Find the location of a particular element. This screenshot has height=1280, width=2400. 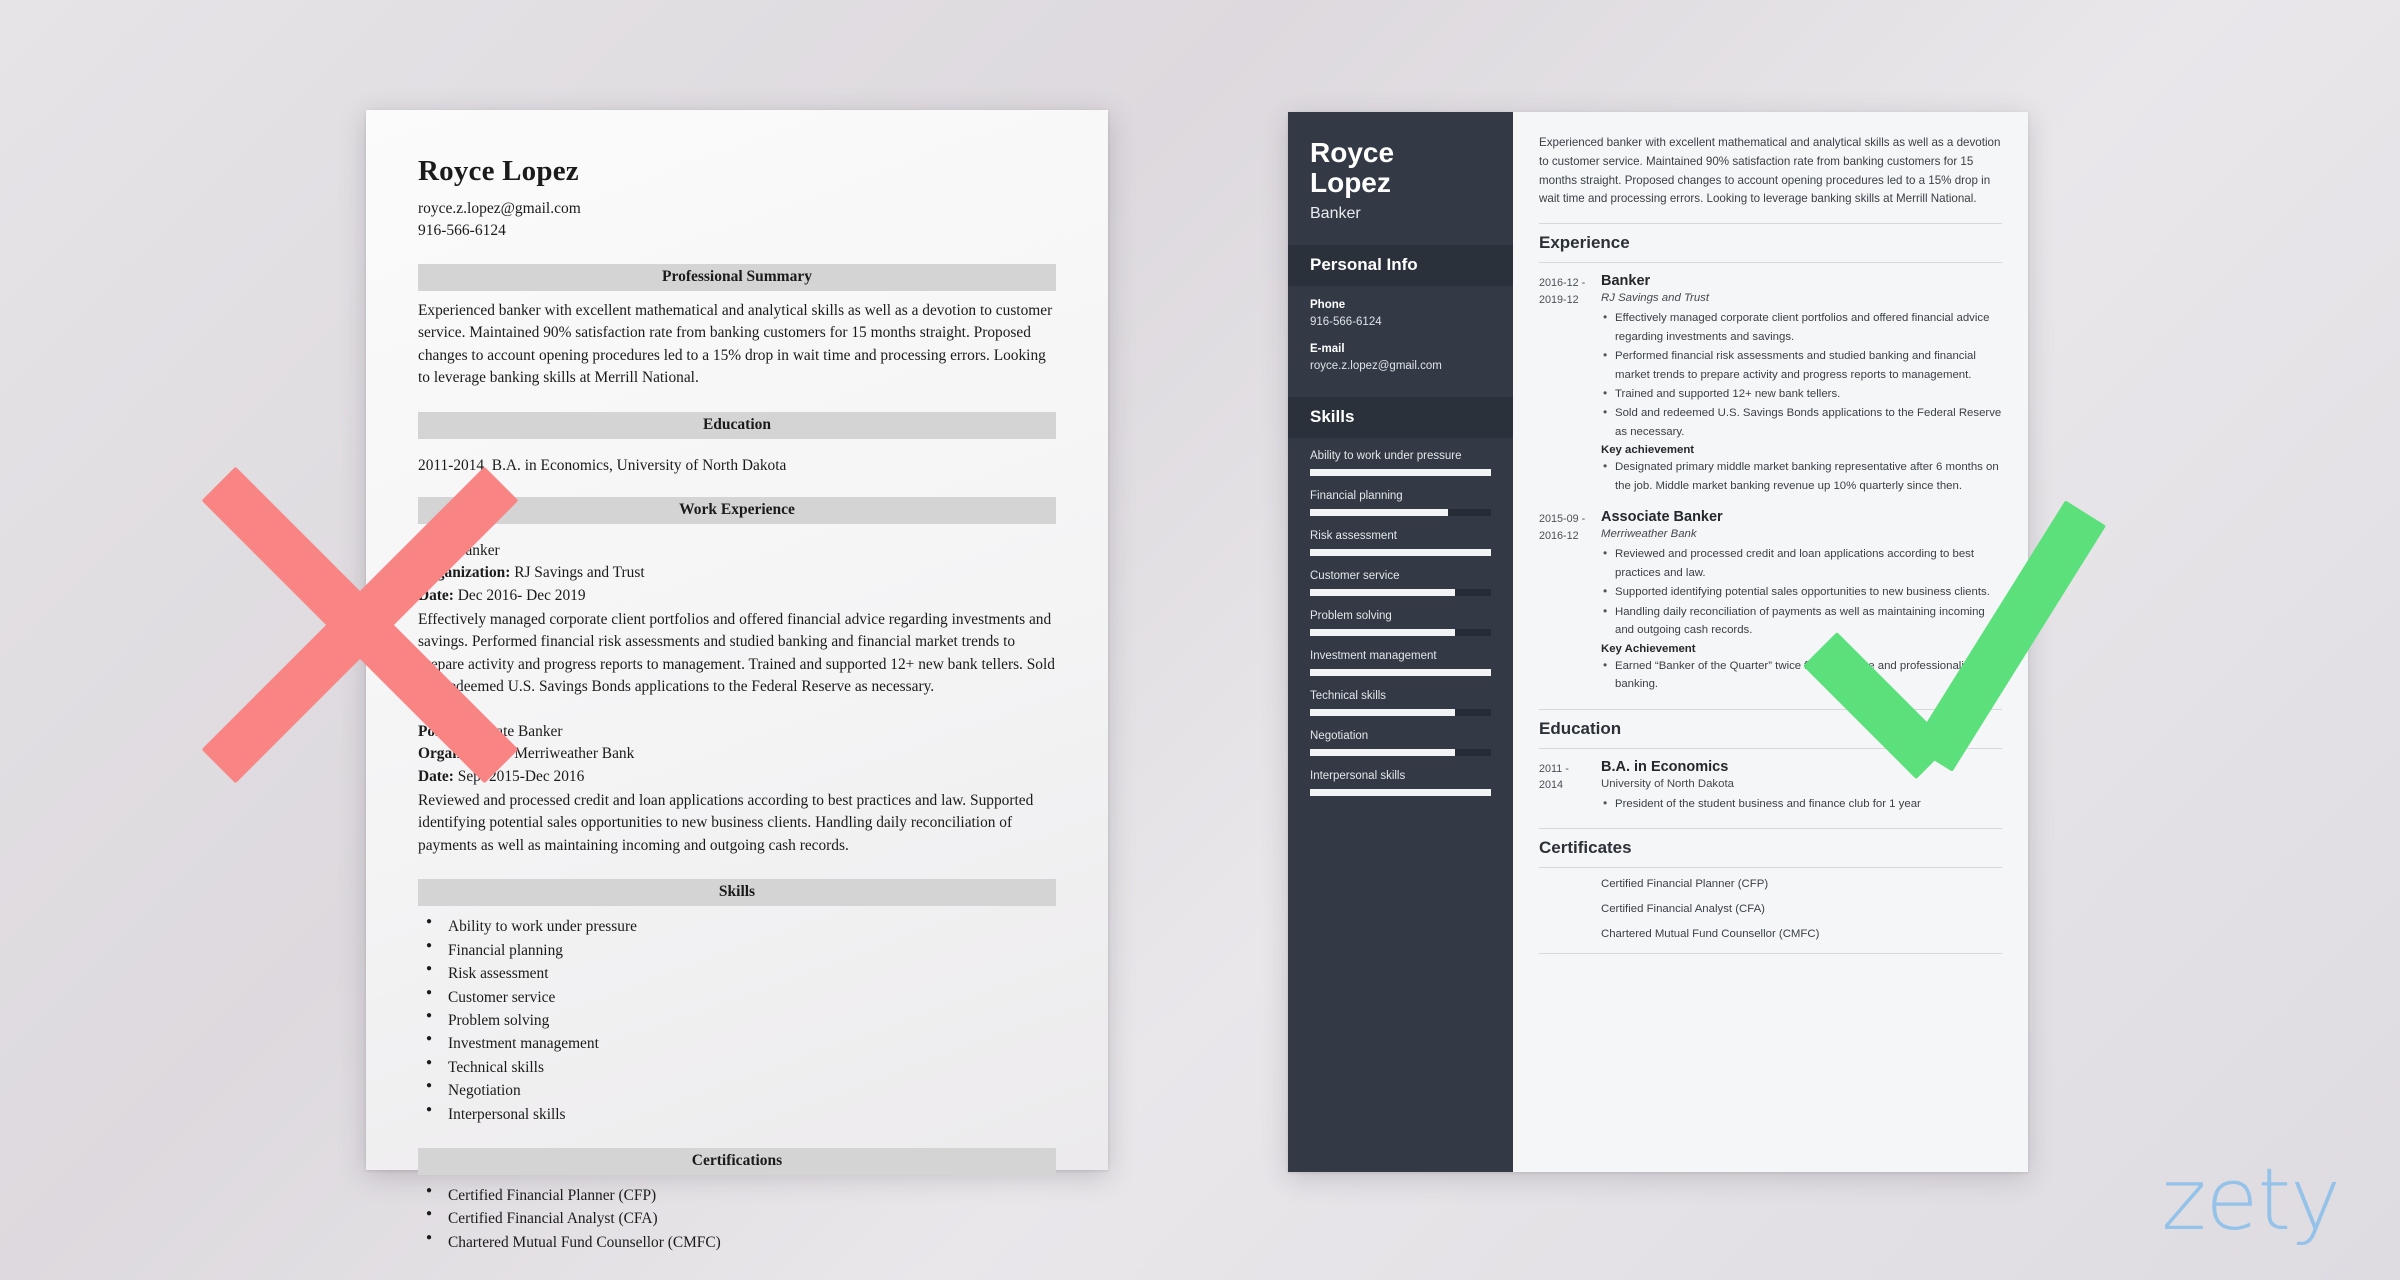

list-item: Financial planning is located at coordinates (737, 950).